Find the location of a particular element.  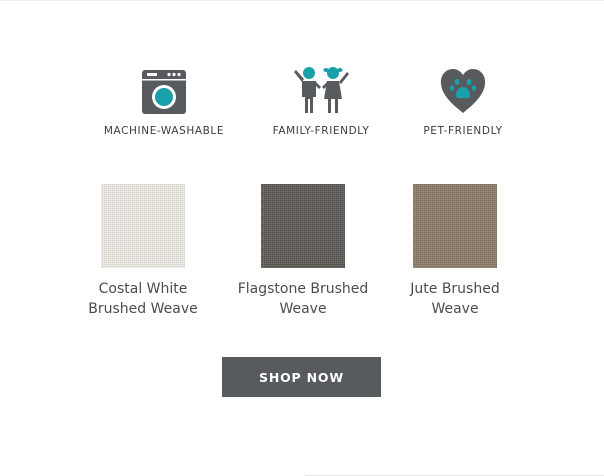

feature-label: MACHINE-WASHABLE is located at coordinates (164, 131).